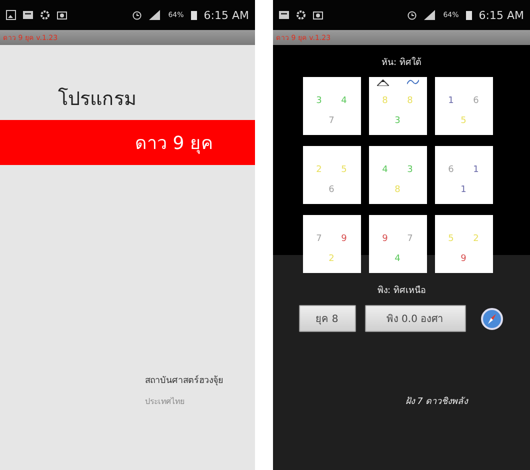  Describe the element at coordinates (491, 319) in the screenshot. I see `compass-icon` at that location.